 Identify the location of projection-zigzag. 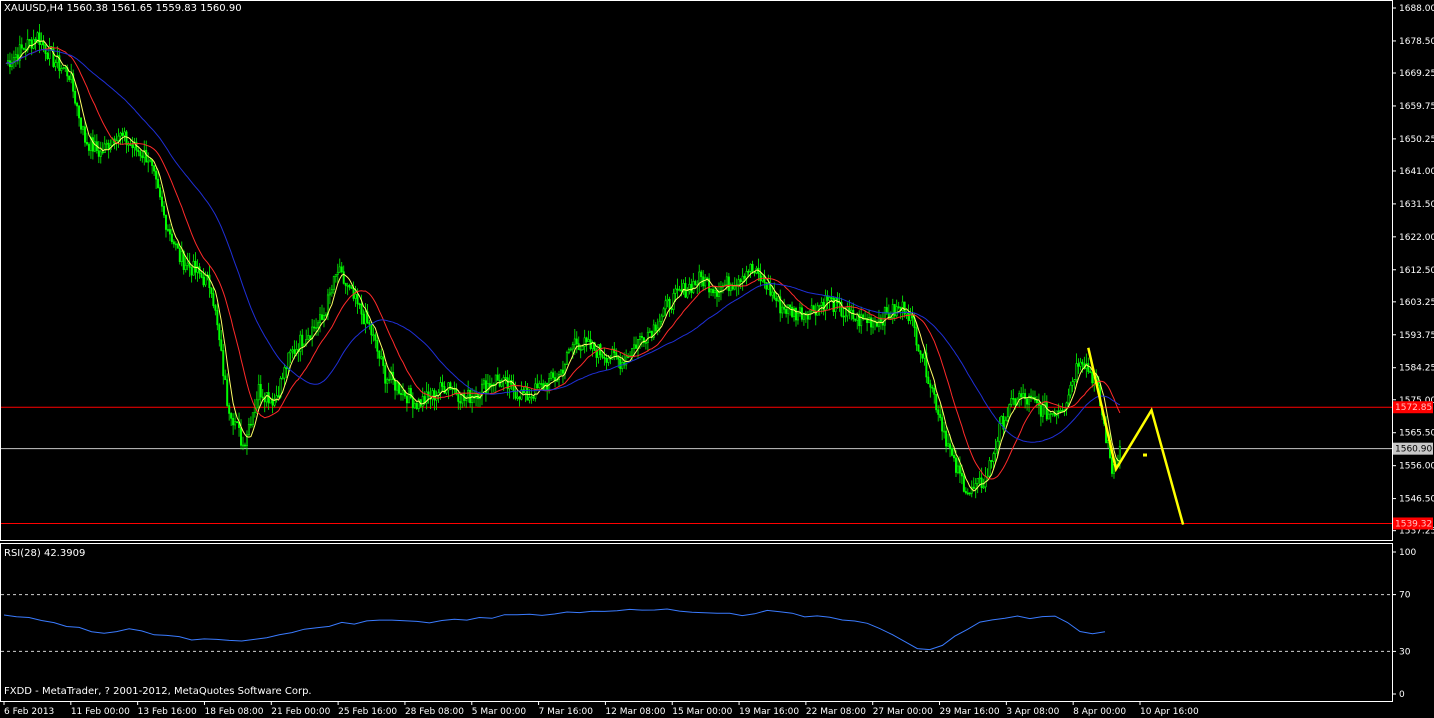
(1136, 436).